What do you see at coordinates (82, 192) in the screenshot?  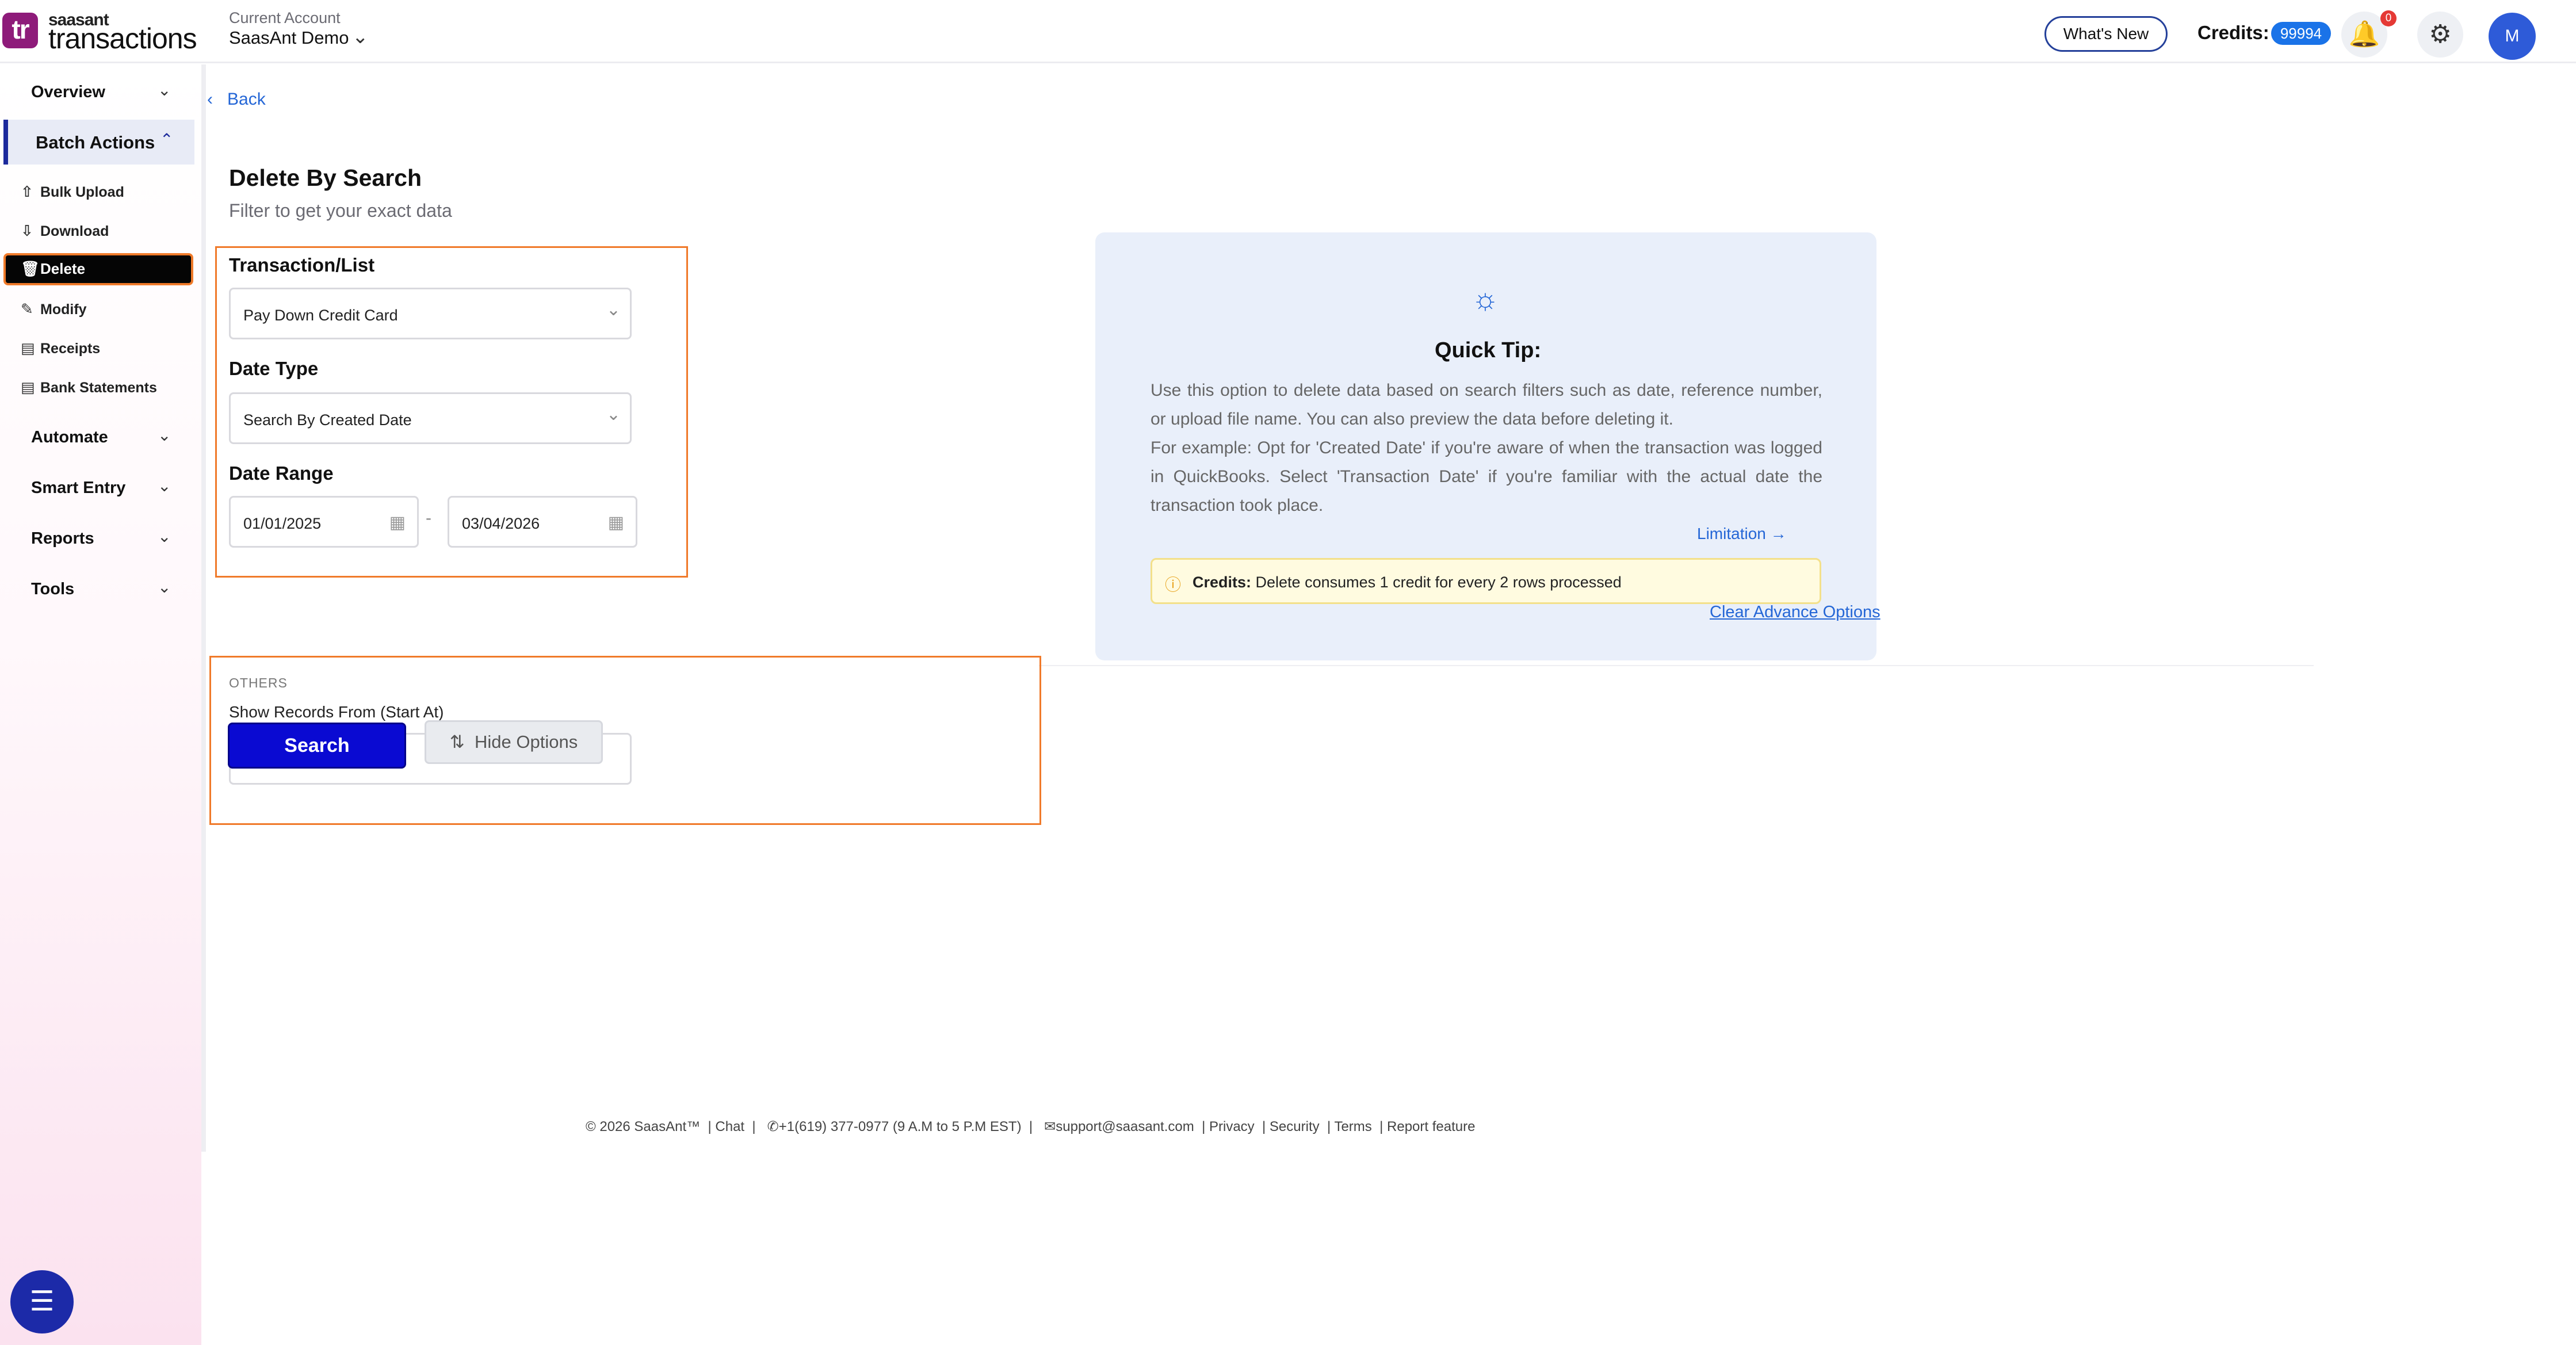 I see `sidebar-item-label: Bulk Upload` at bounding box center [82, 192].